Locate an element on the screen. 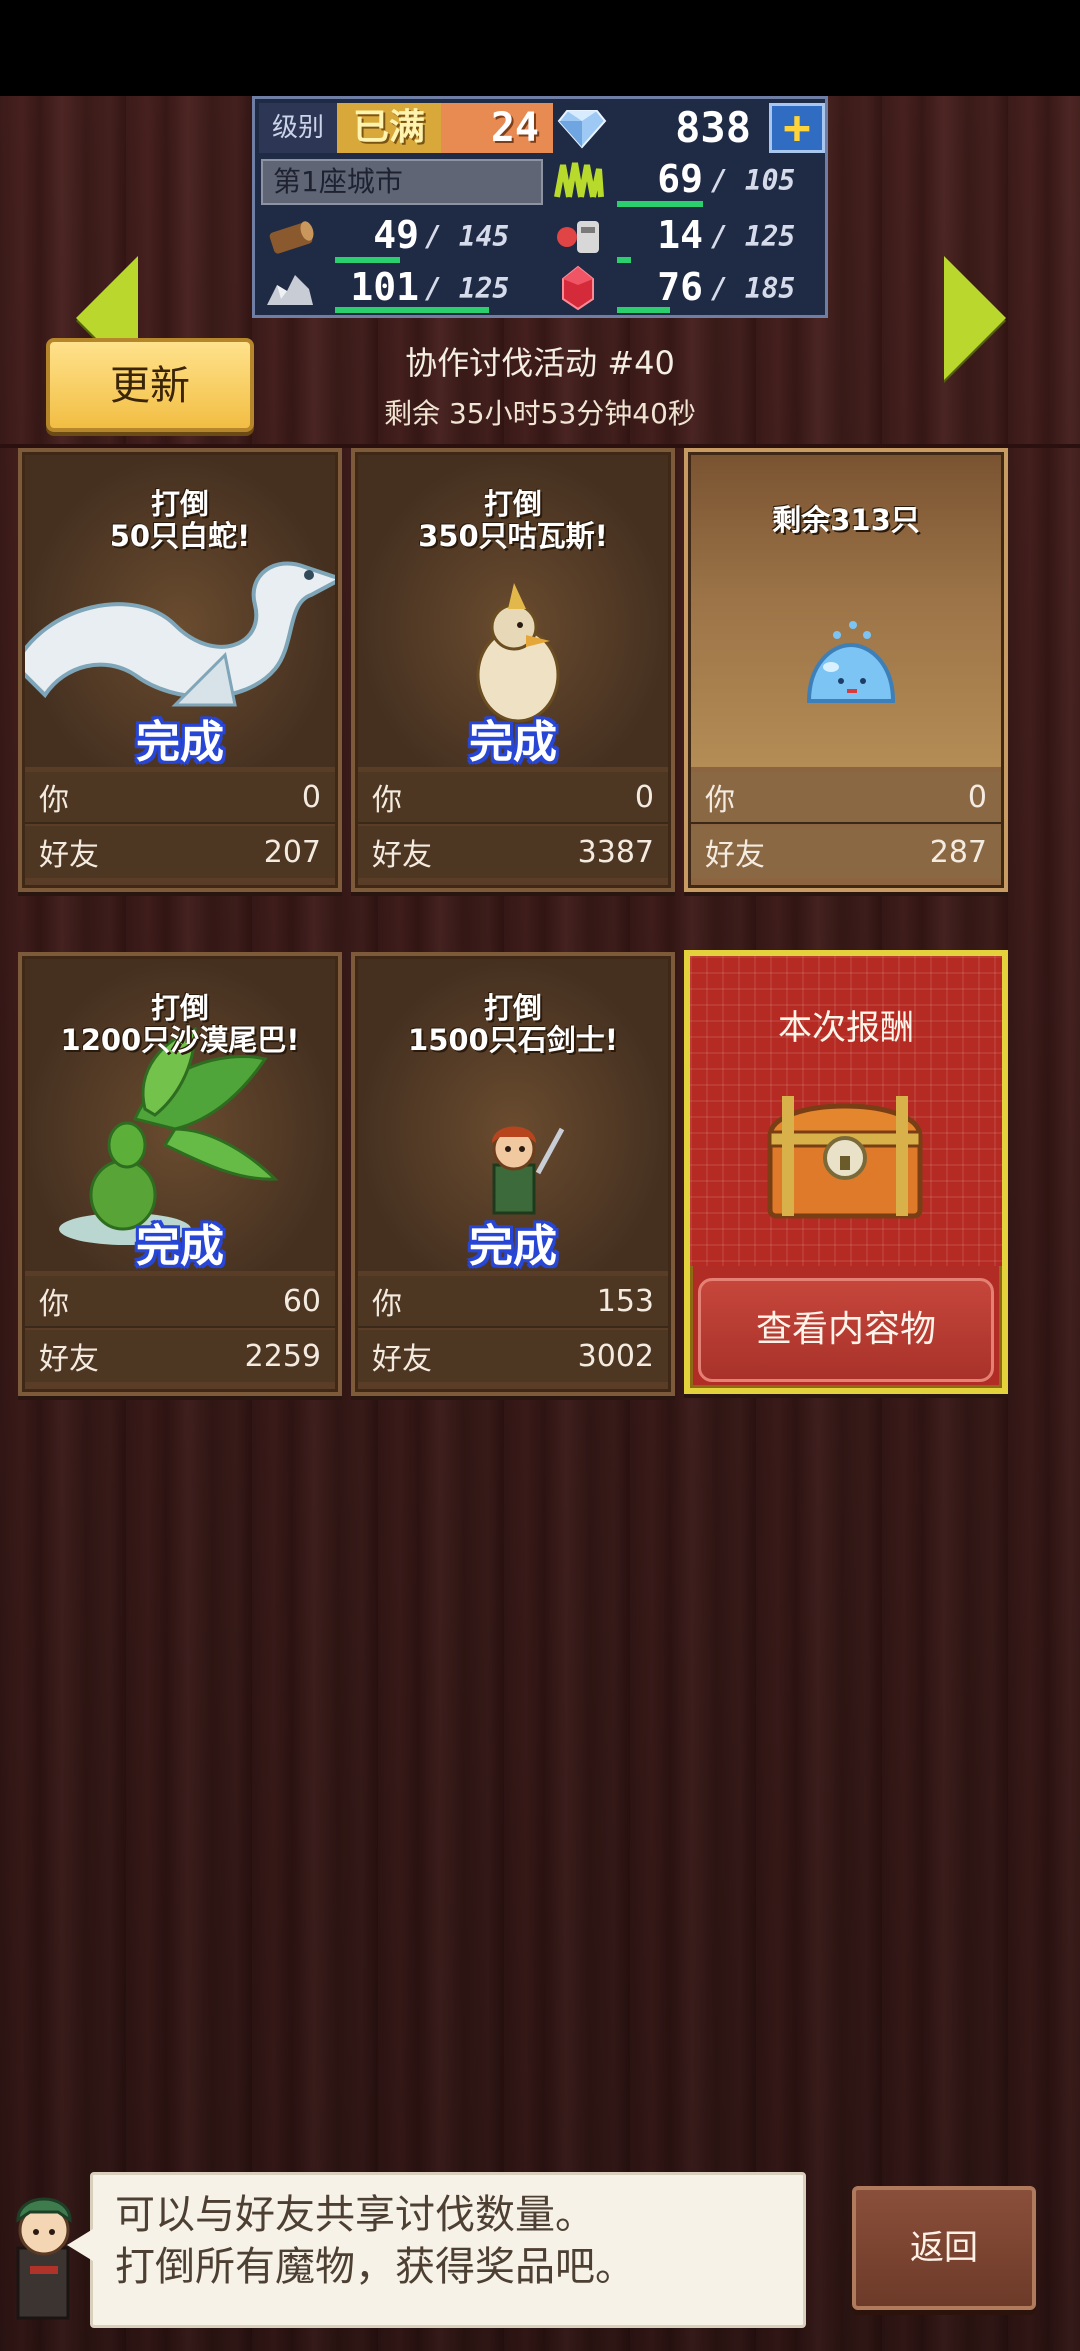 The height and width of the screenshot is (2351, 1080). gem-count: 838 is located at coordinates (713, 127).